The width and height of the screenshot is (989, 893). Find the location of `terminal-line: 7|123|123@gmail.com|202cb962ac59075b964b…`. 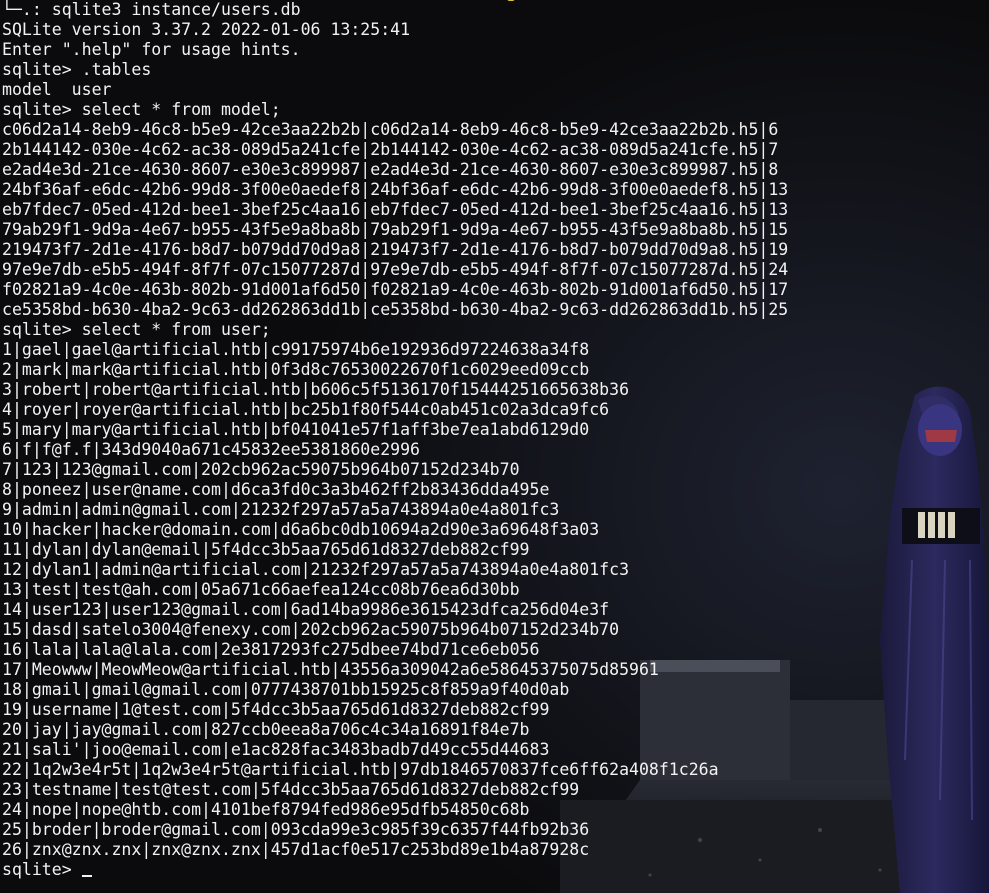

terminal-line: 7|123|123@gmail.com|202cb962ac59075b964b… is located at coordinates (261, 469).